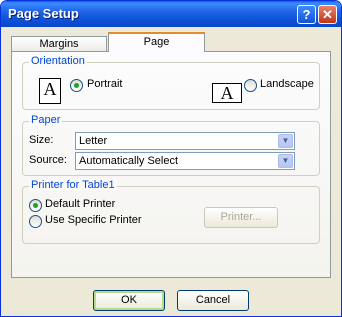 The width and height of the screenshot is (342, 317). I want to click on paper-group-label: Paper, so click(46, 120).